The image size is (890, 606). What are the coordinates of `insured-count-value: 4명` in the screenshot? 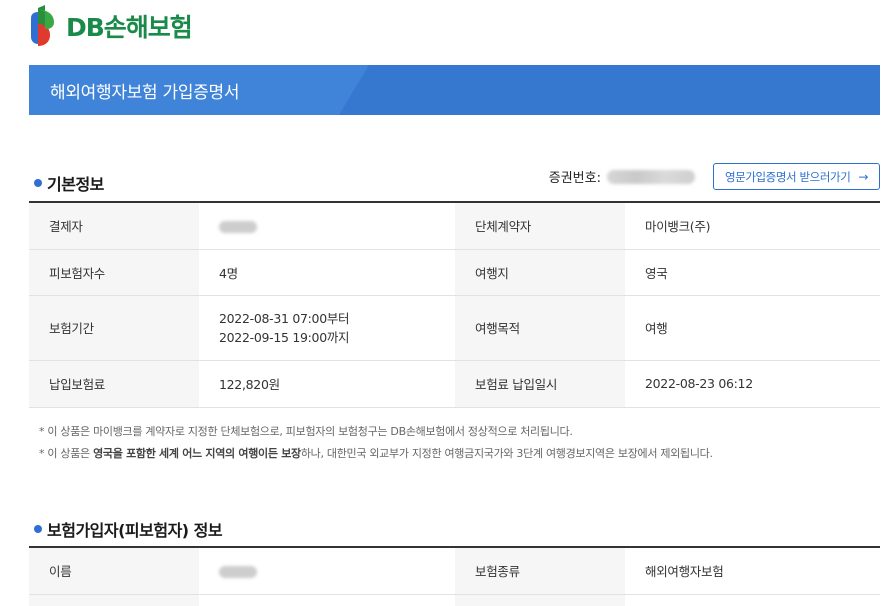 It's located at (327, 272).